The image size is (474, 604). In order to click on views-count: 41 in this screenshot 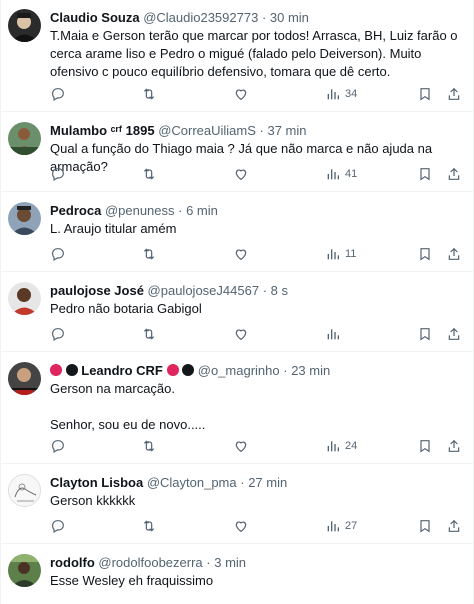, I will do `click(351, 174)`.